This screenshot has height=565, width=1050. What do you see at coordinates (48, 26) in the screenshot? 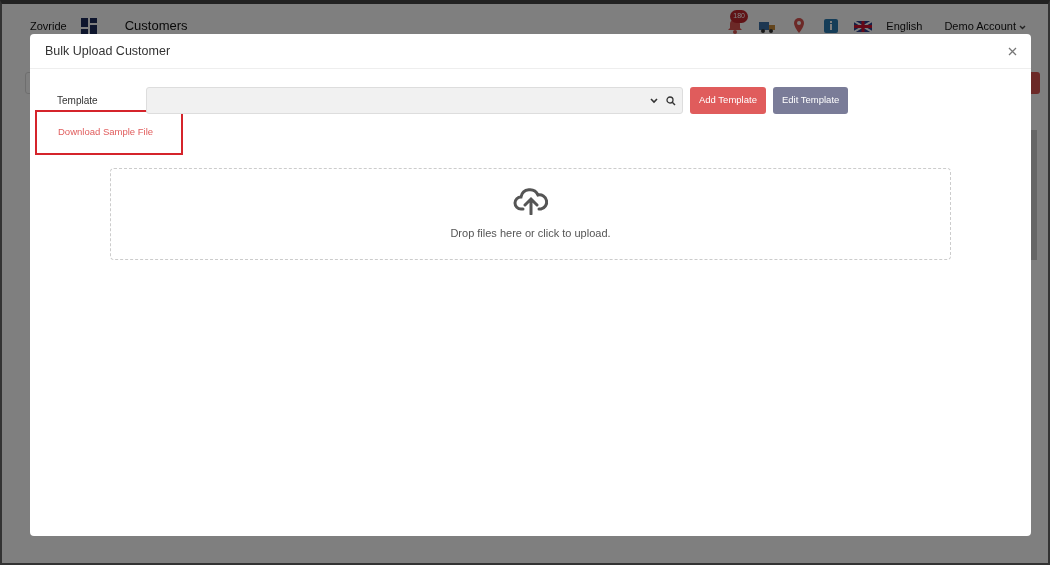
I see `brand-name: Zovride` at bounding box center [48, 26].